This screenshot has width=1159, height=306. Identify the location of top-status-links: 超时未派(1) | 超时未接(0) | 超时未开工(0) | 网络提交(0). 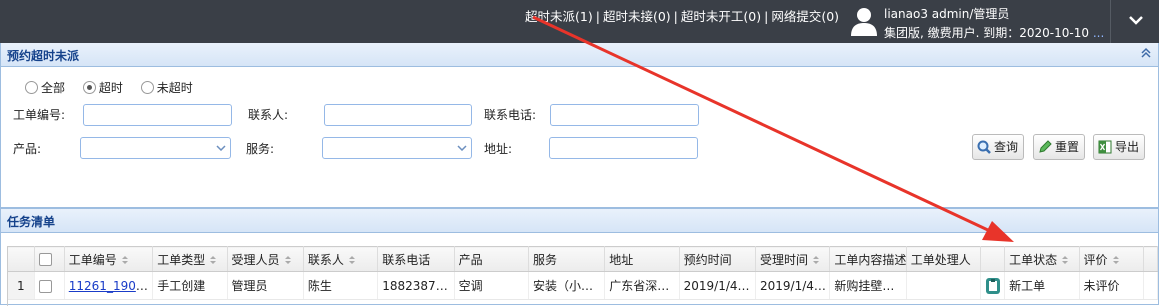
(682, 16).